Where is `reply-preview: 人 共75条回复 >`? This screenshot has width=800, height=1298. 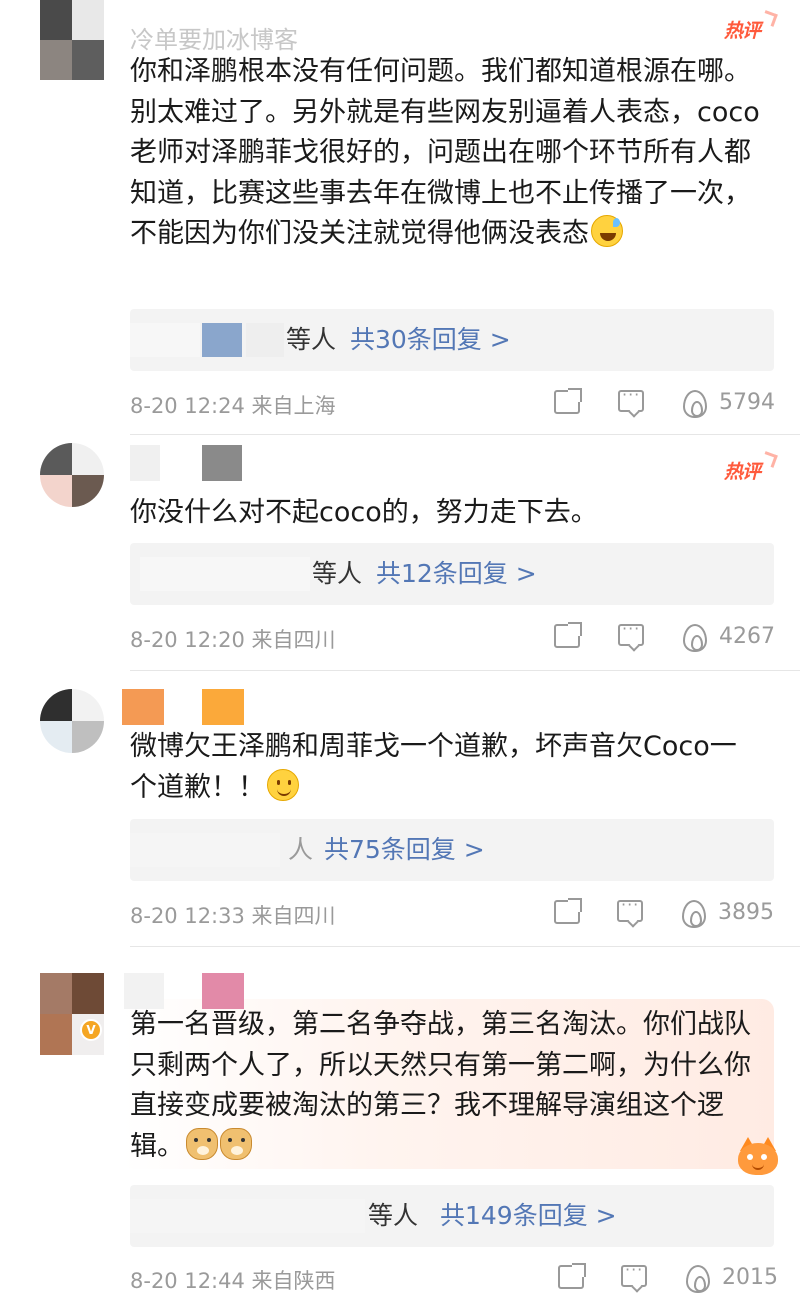 reply-preview: 人 共75条回复 > is located at coordinates (452, 850).